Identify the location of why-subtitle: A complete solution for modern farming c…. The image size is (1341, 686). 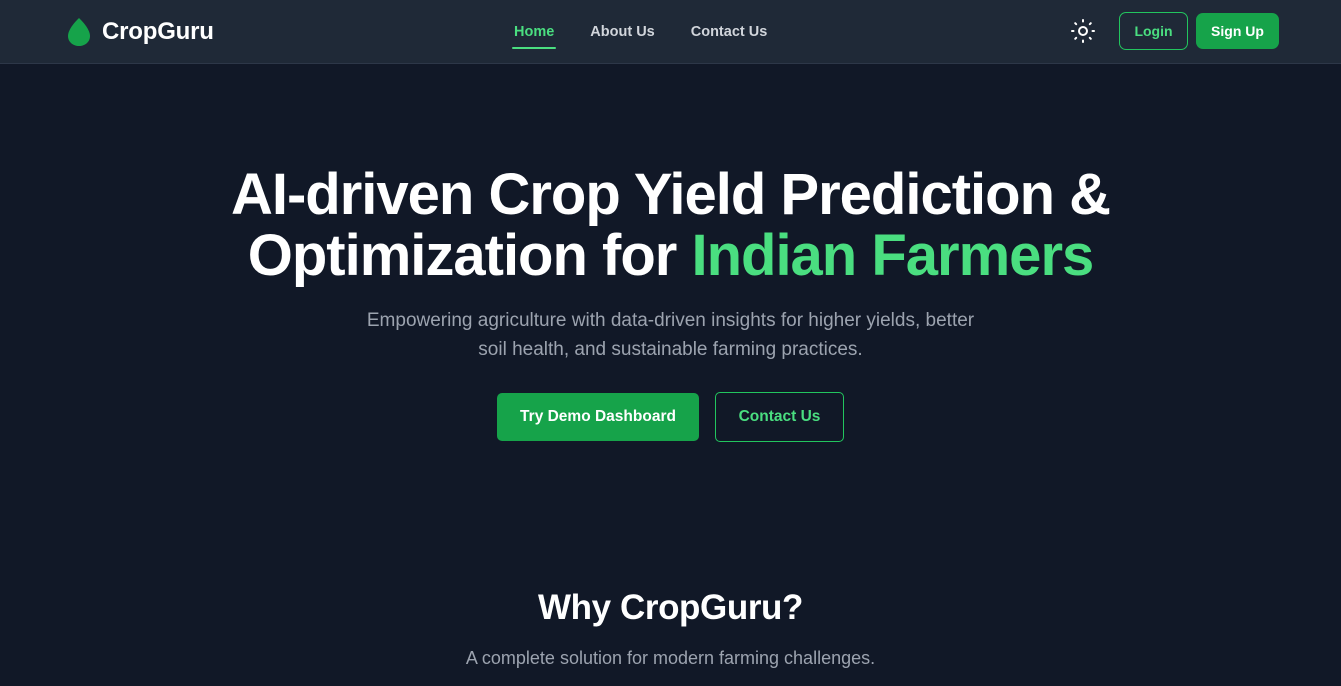
(670, 658).